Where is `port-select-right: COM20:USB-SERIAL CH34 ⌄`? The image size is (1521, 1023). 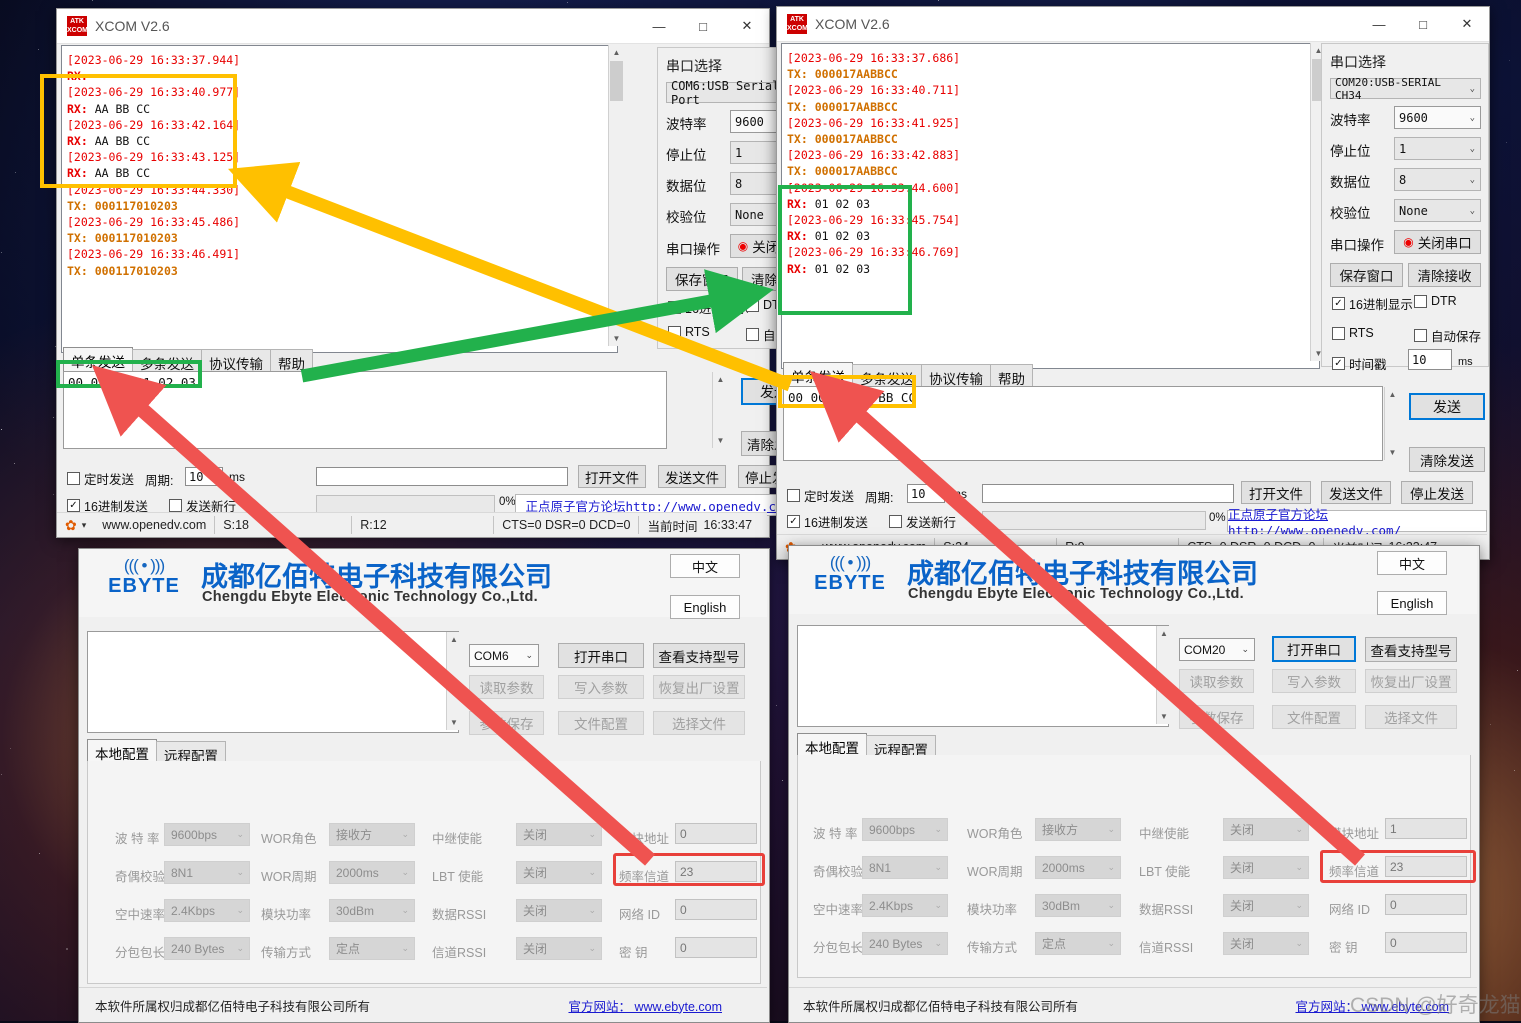
port-select-right: COM20:USB-SERIAL CH34 ⌄ is located at coordinates (1405, 89).